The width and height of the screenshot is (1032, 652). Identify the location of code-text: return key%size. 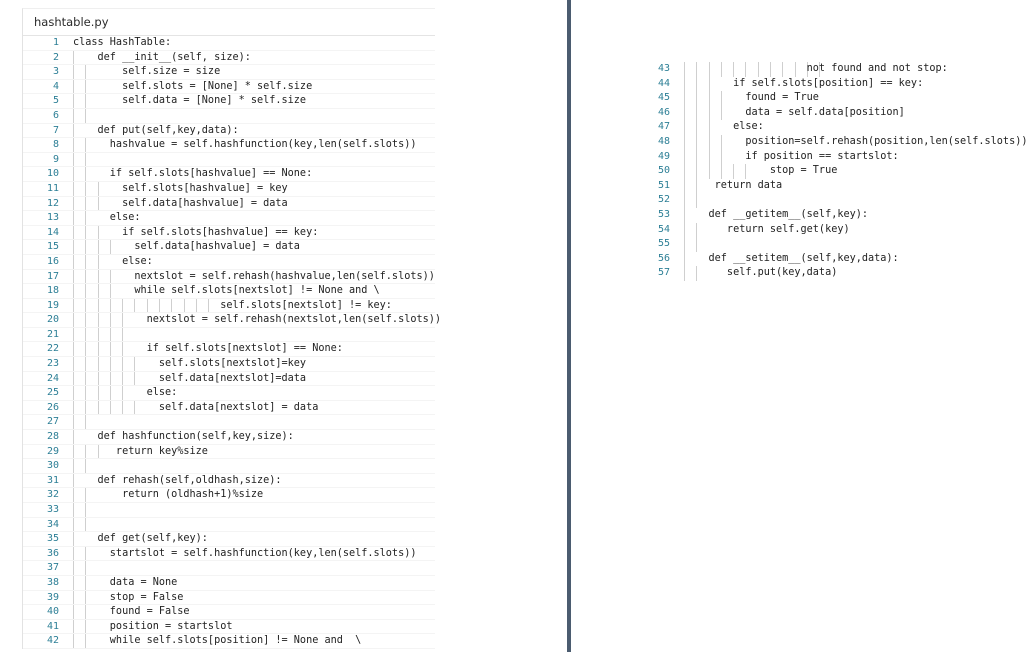
(140, 451).